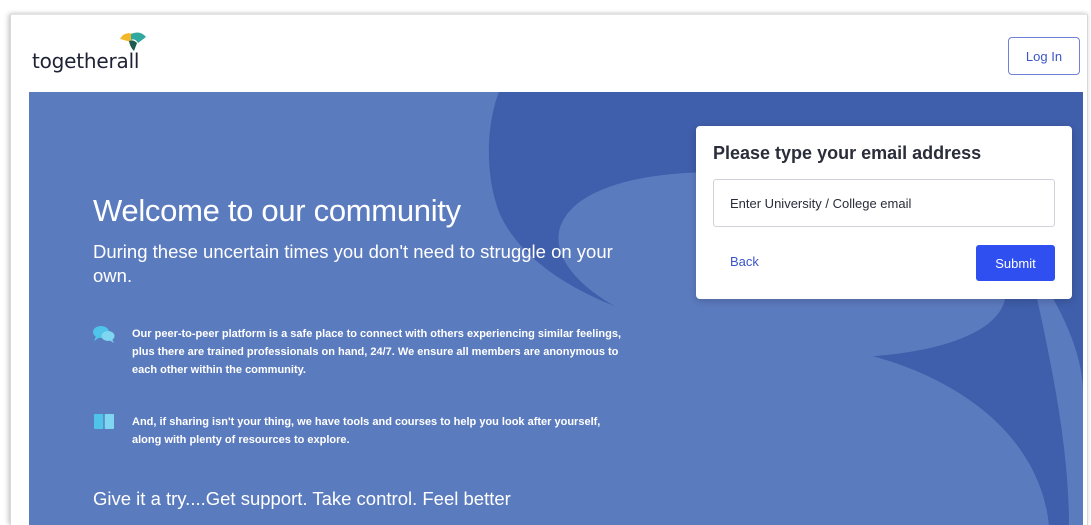 The height and width of the screenshot is (525, 1091). What do you see at coordinates (107, 53) in the screenshot?
I see `togetherall-logo: togetherall` at bounding box center [107, 53].